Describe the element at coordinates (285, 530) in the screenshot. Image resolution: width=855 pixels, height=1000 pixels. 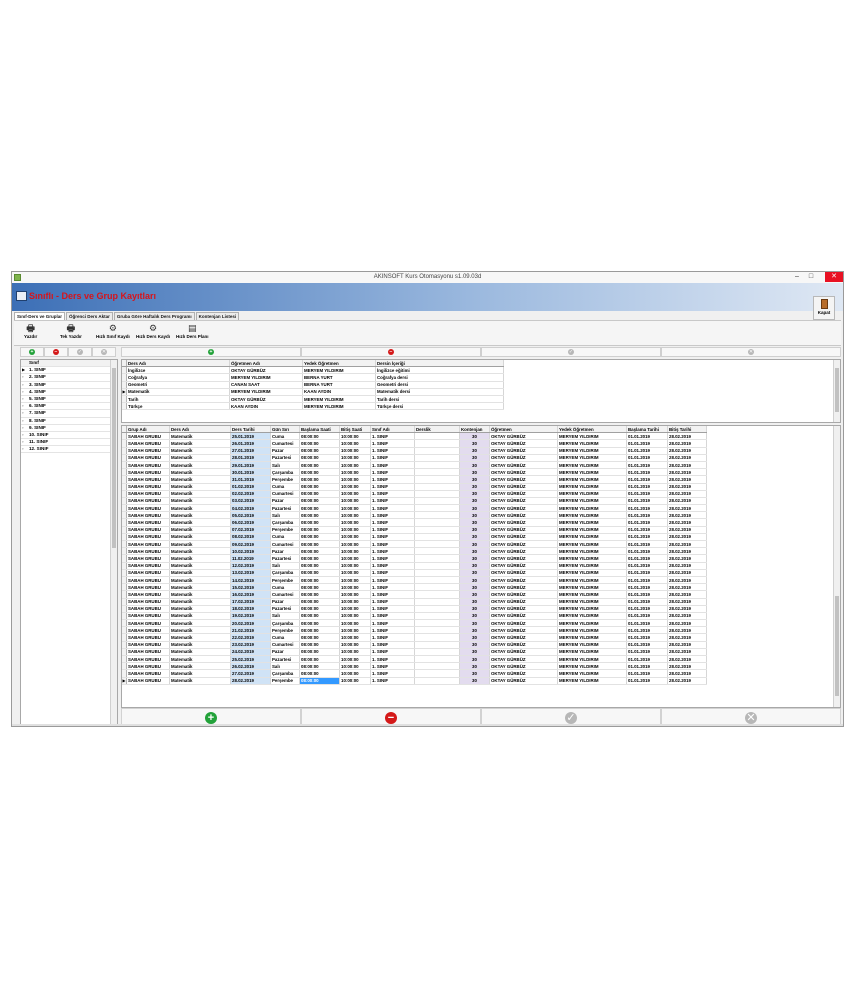
I see `group-cell: Perşembe` at that location.